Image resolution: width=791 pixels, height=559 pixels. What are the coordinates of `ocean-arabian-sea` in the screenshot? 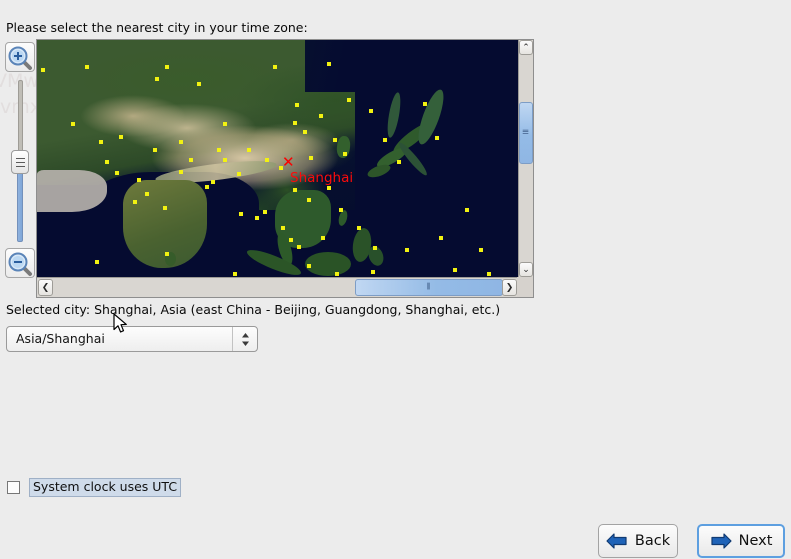 It's located at (85, 231).